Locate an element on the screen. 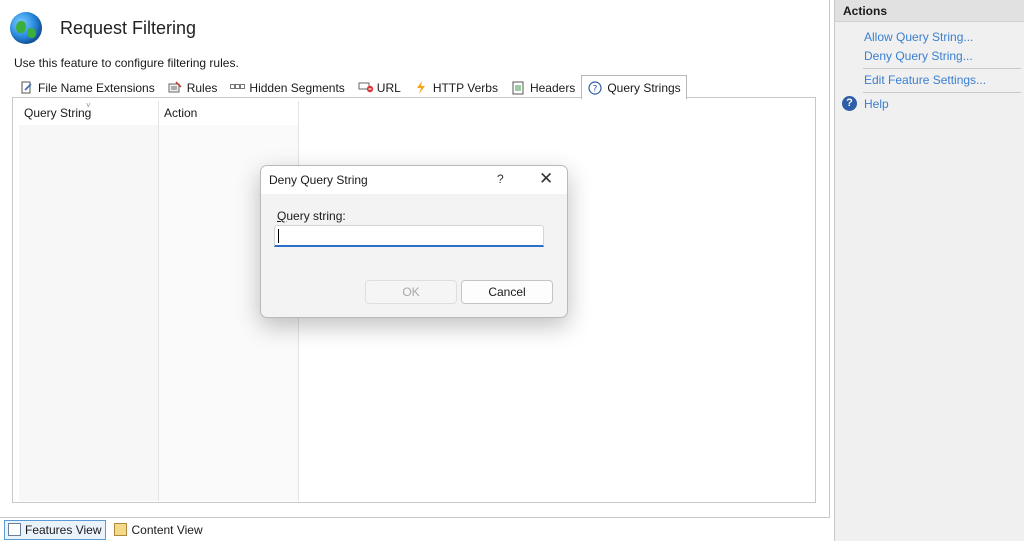  close-icon: ✕ is located at coordinates (546, 179).